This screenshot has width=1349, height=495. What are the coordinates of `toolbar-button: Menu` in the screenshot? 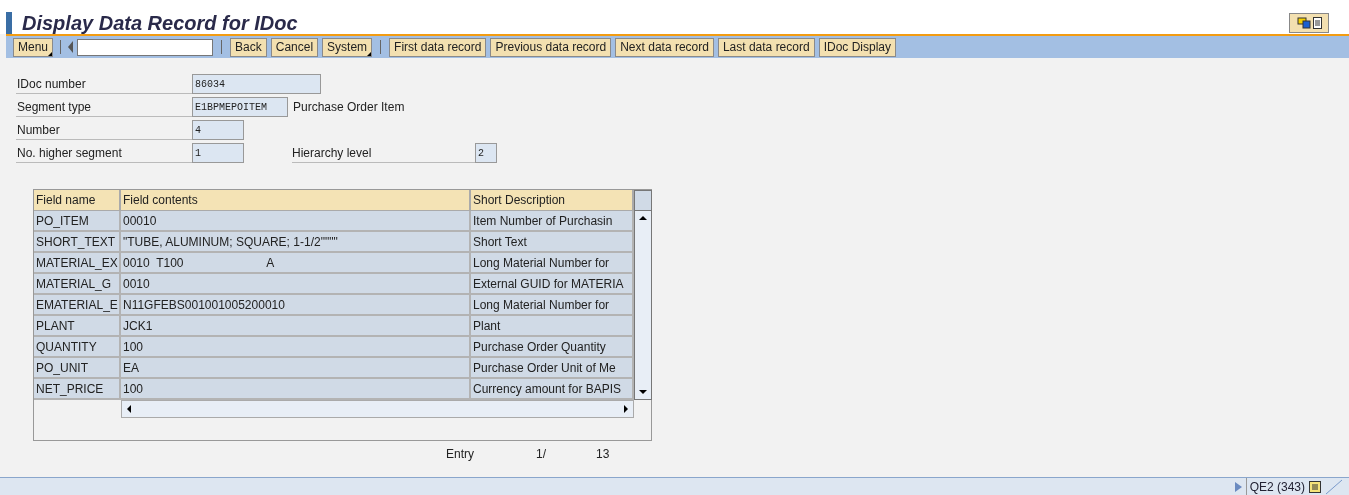 It's located at (33, 47).